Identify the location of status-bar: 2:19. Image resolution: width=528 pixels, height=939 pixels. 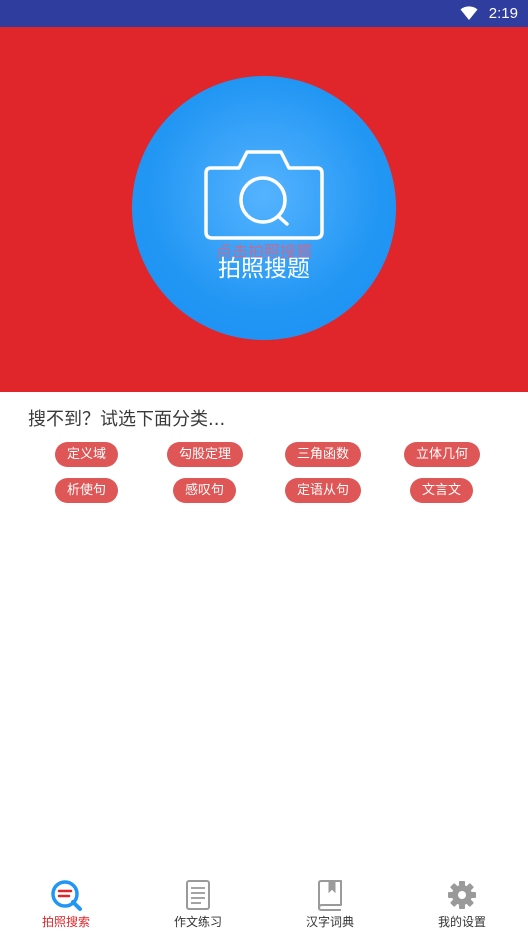
(264, 13).